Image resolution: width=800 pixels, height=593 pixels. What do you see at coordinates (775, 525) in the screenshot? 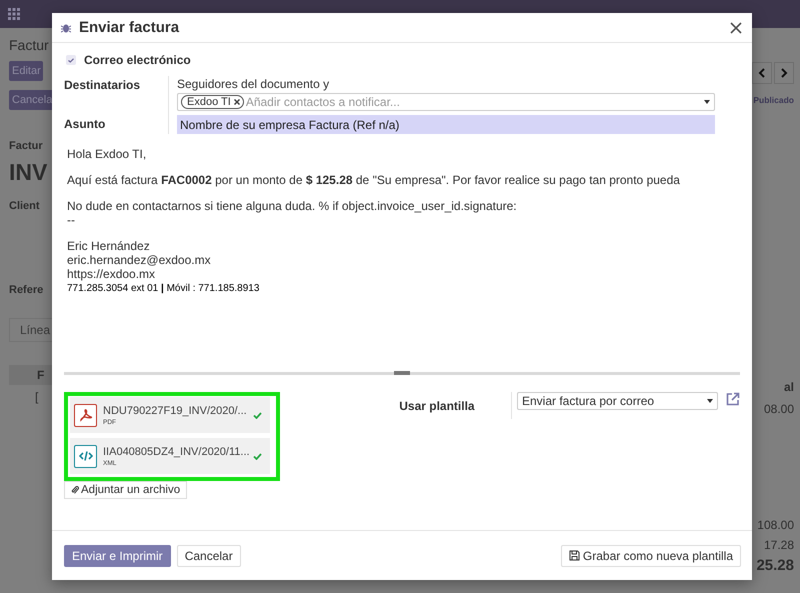
I see `subtotal-value: 108.00` at bounding box center [775, 525].